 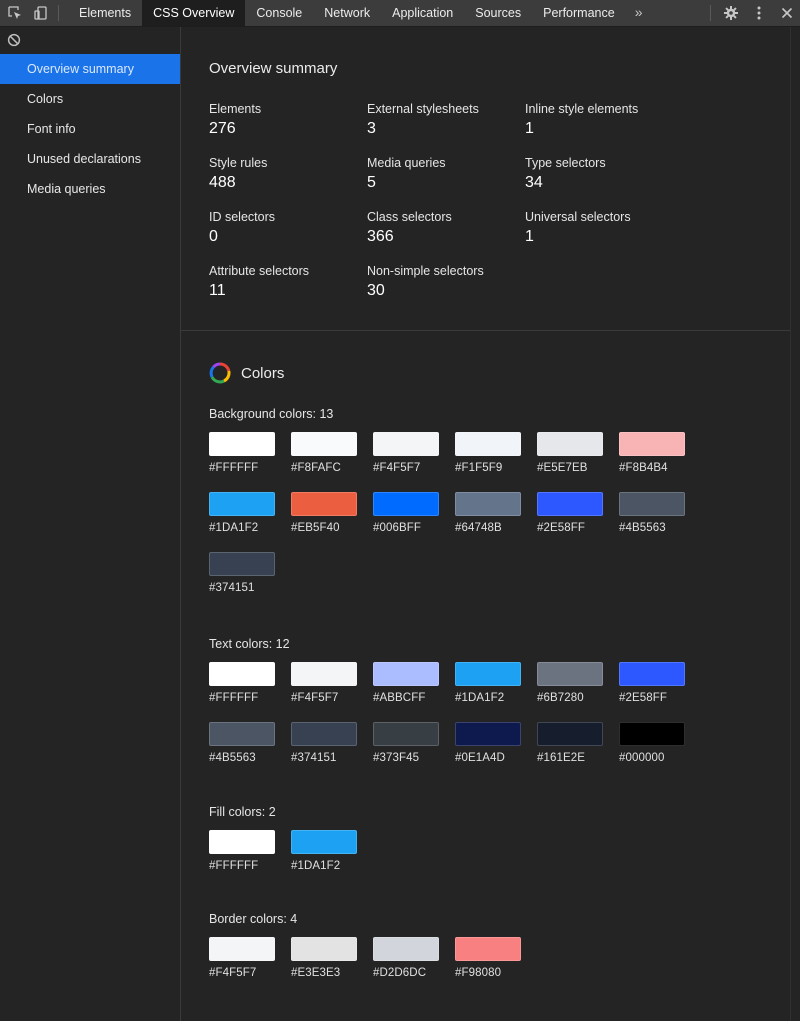 I want to click on color-swatch: #6B7280, so click(x=570, y=683).